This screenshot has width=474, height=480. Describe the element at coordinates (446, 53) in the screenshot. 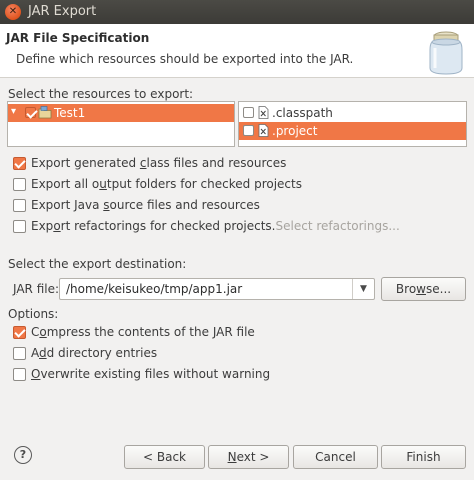

I see `jar-icon` at that location.